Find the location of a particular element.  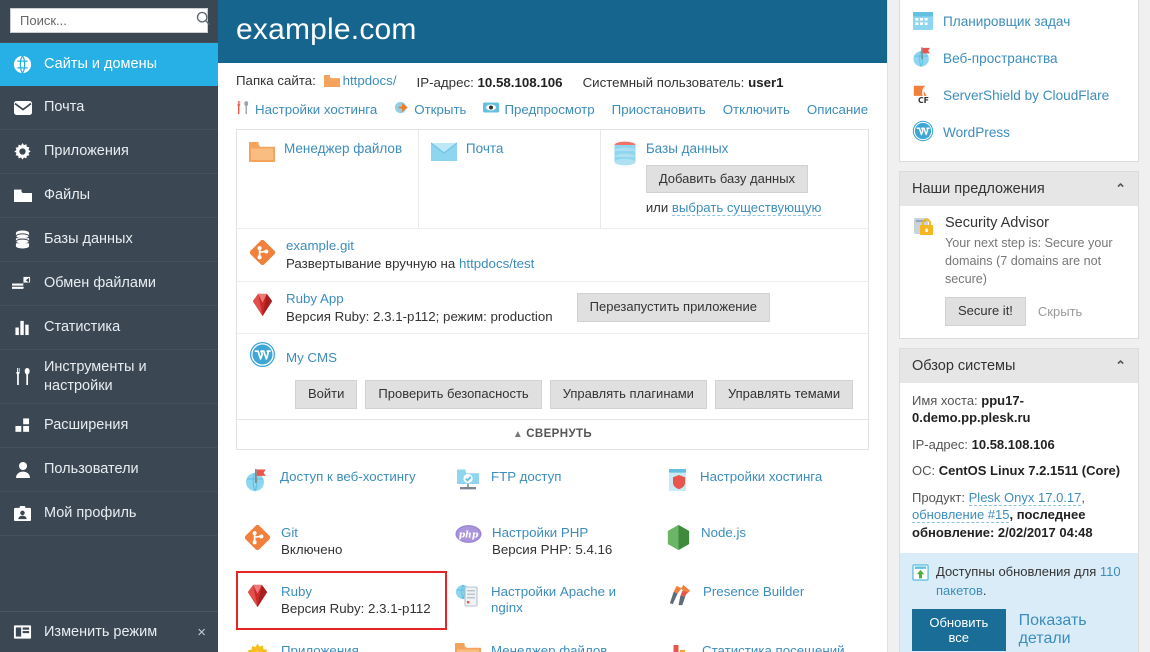

sidebar-filler is located at coordinates (109, 558).